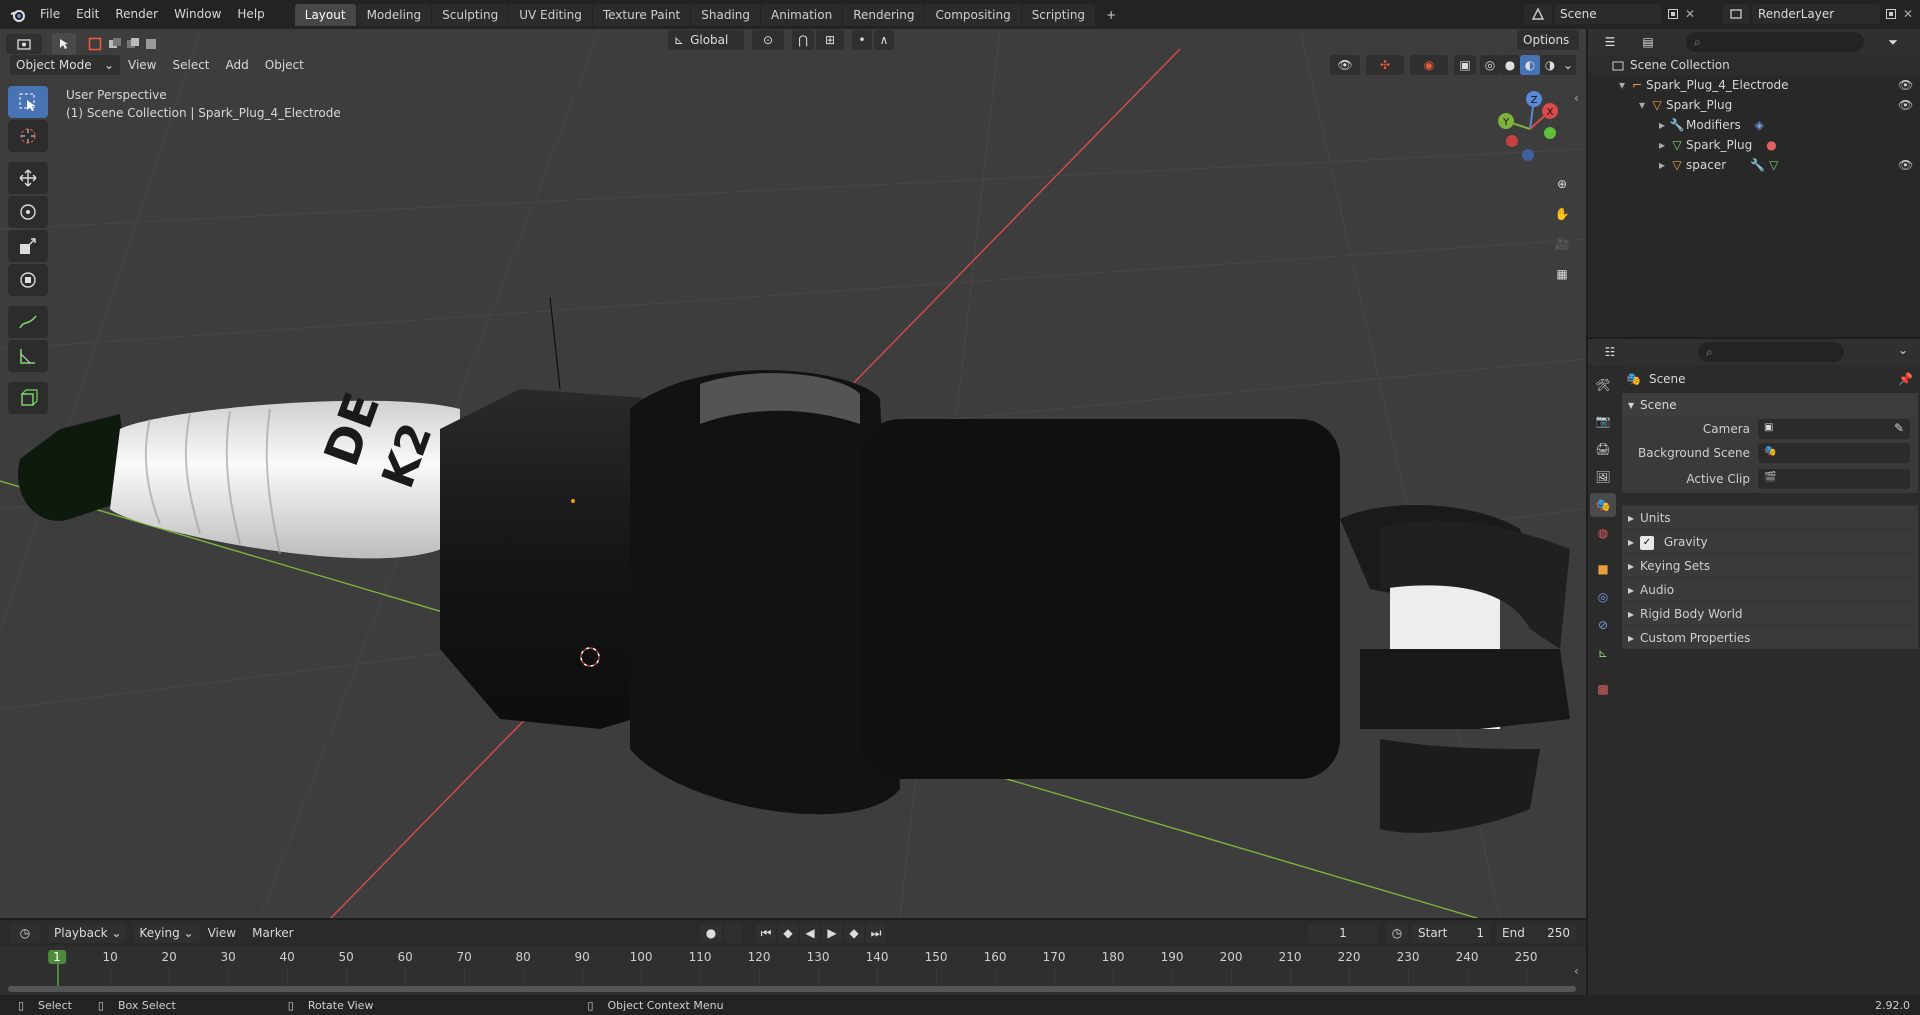  Describe the element at coordinates (1608, 14) in the screenshot. I see `scene-name-field: Scene` at that location.